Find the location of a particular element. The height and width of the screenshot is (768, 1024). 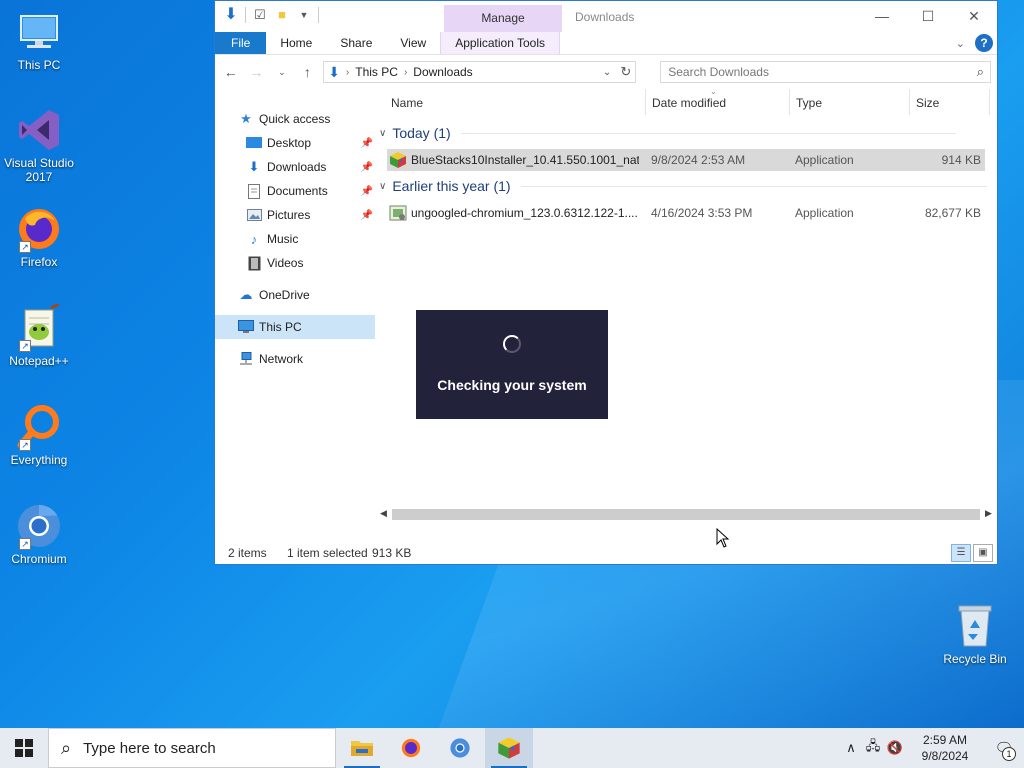

large-icons-view-icon: ▣ is located at coordinates (983, 553).